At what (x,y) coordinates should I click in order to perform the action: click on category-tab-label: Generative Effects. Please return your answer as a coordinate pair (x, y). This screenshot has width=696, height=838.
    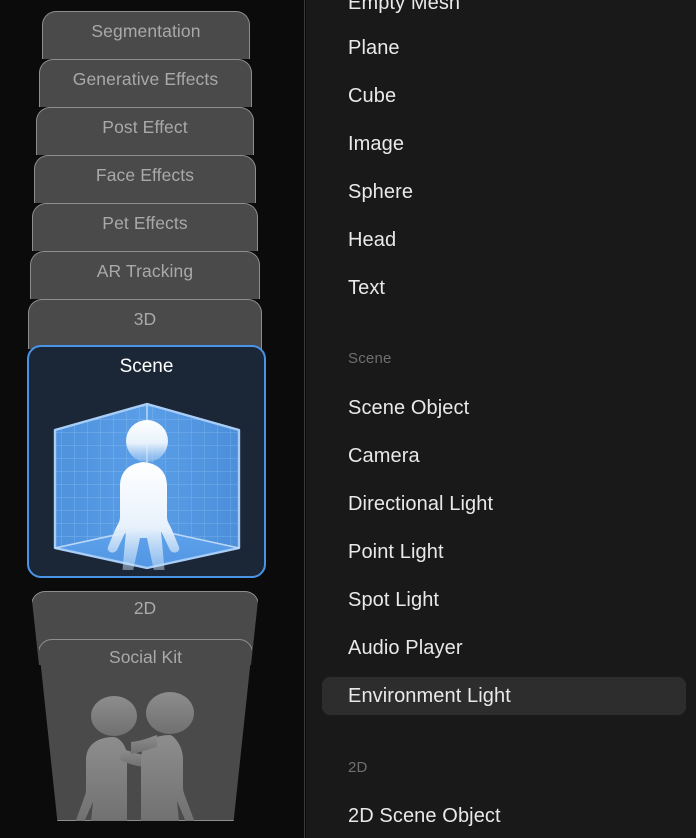
    Looking at the image, I should click on (145, 79).